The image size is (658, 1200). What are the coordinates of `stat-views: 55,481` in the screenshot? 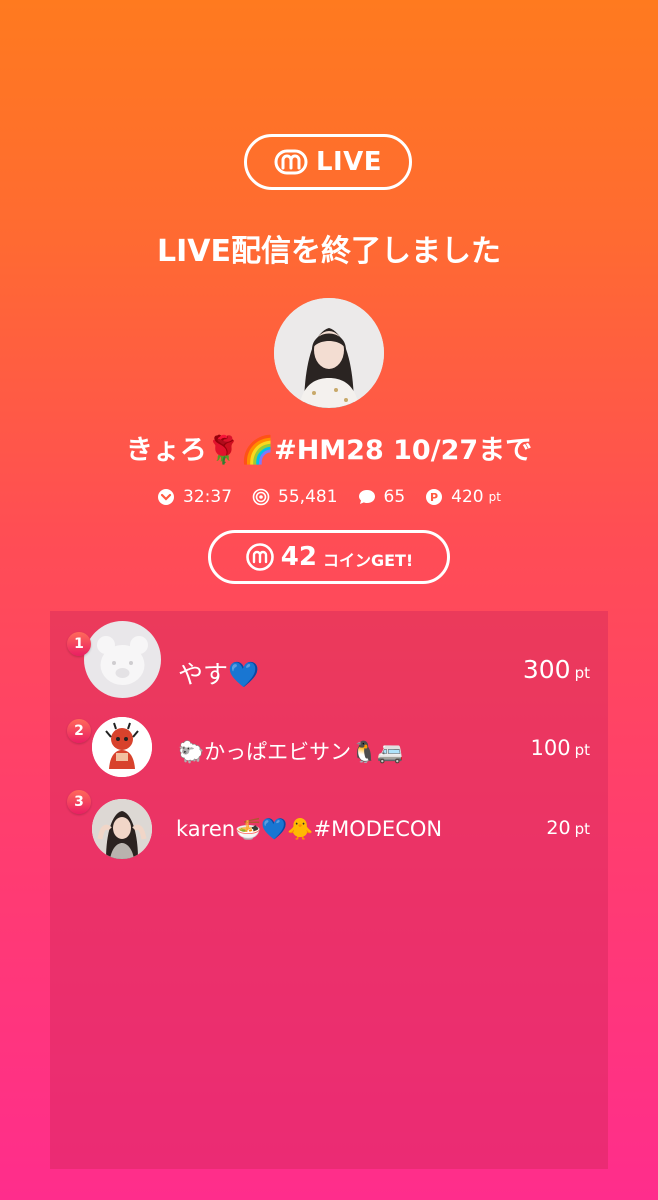 It's located at (295, 497).